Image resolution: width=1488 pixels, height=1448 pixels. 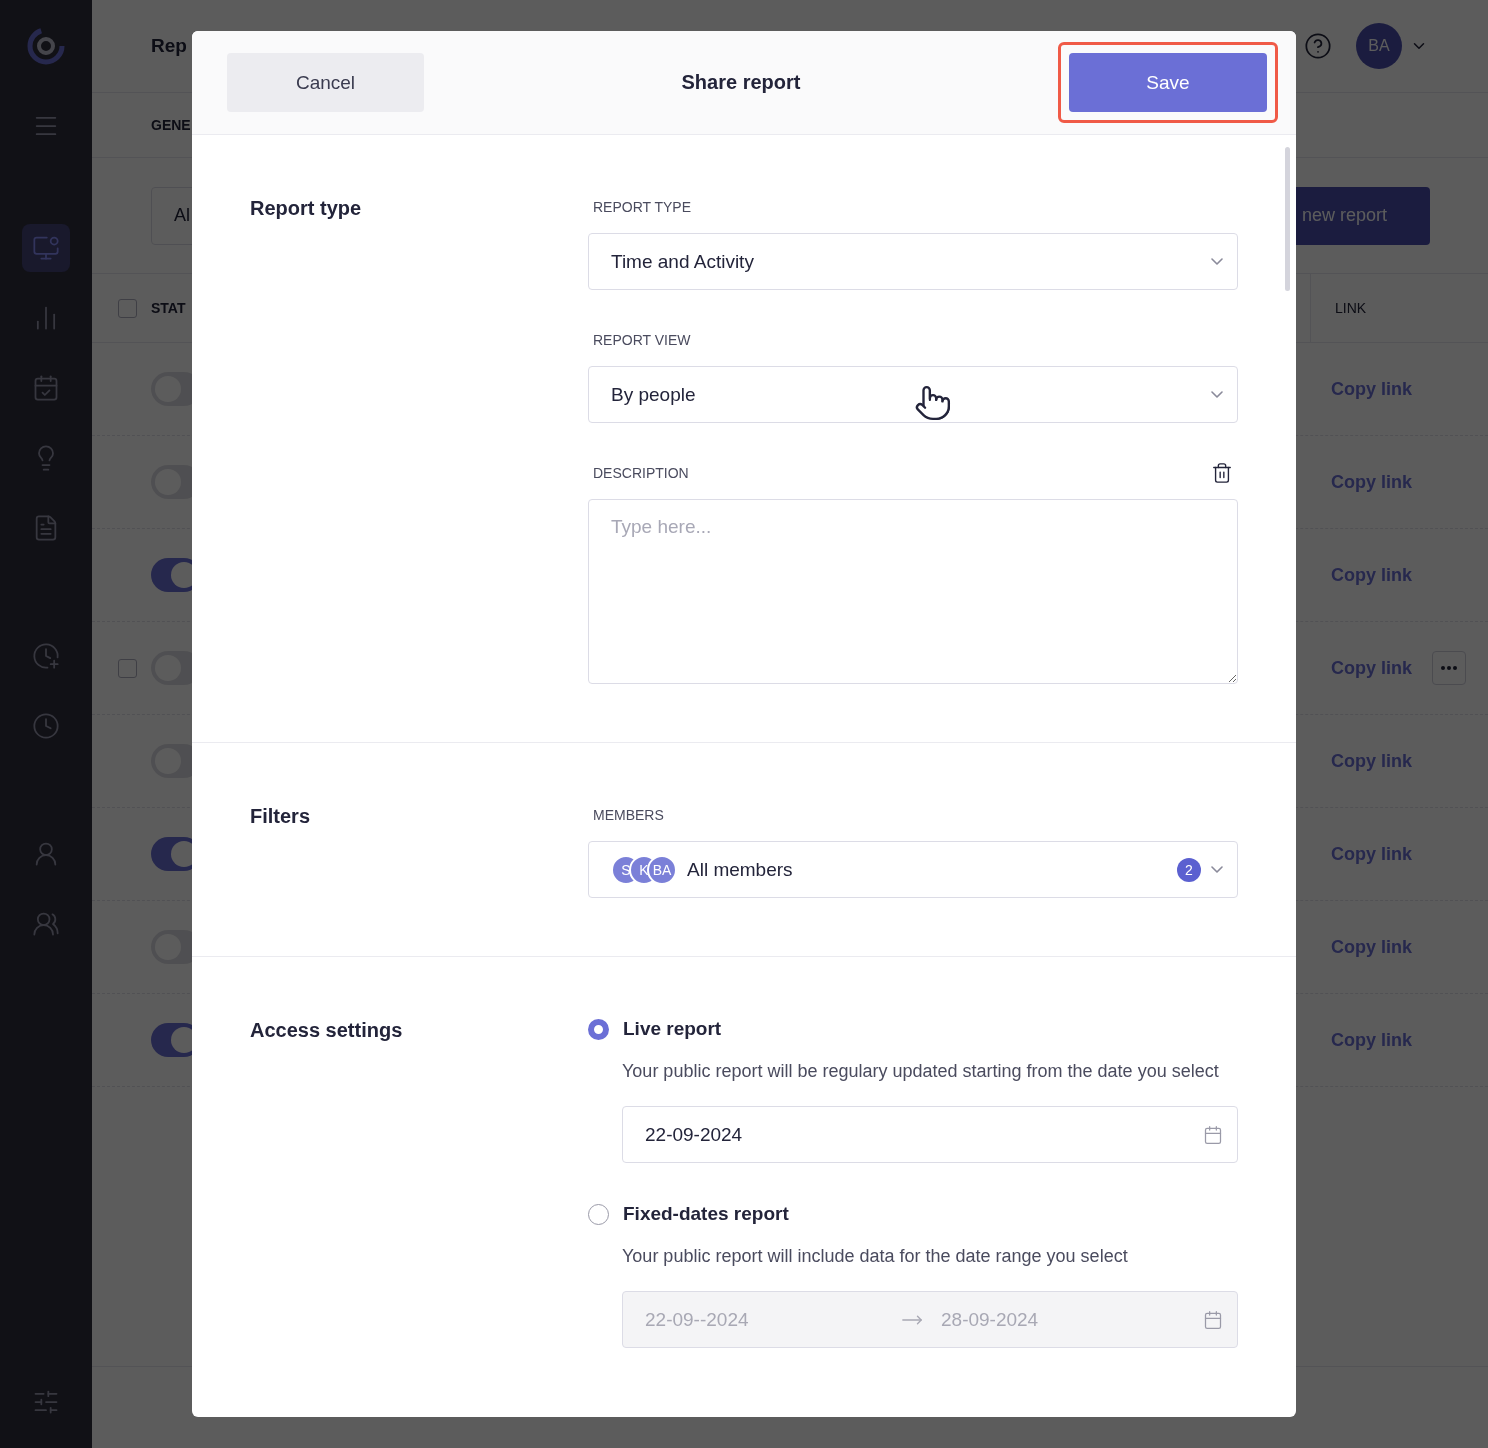 I want to click on report-type-select: Time and Activity, so click(x=913, y=261).